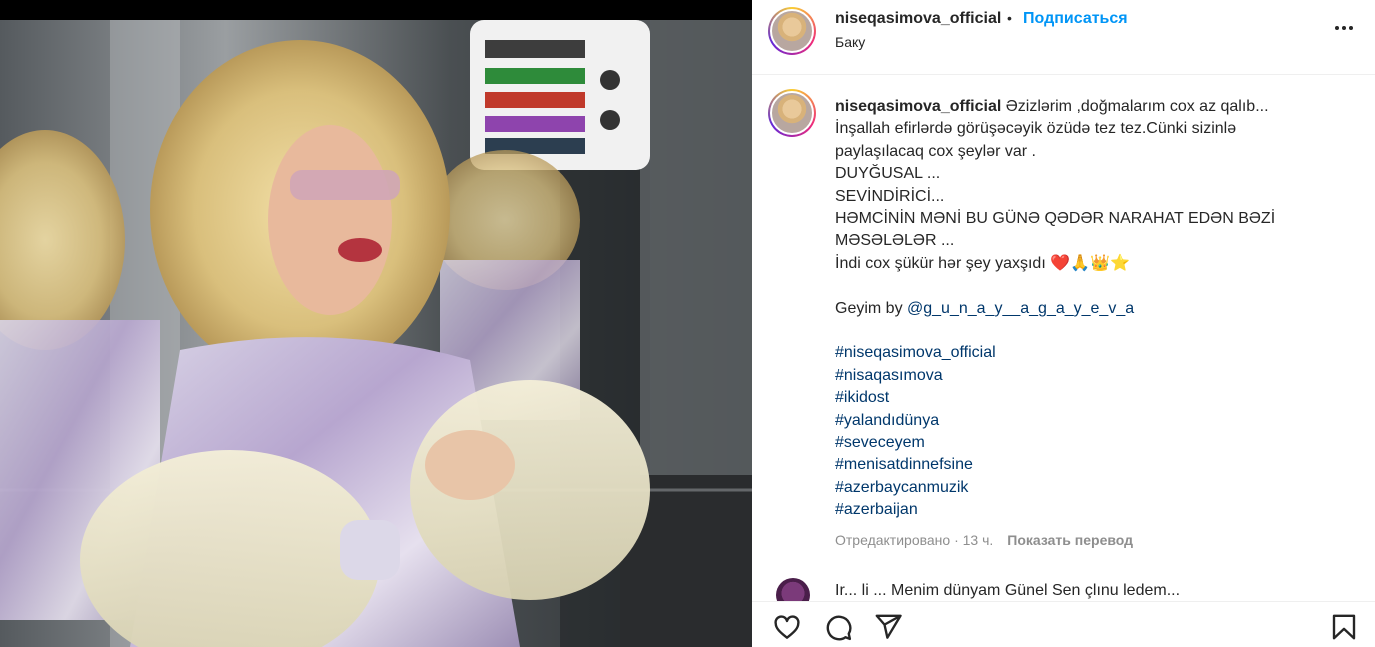  Describe the element at coordinates (1095, 443) in the screenshot. I see `hashtag-link: #seveceyem` at that location.